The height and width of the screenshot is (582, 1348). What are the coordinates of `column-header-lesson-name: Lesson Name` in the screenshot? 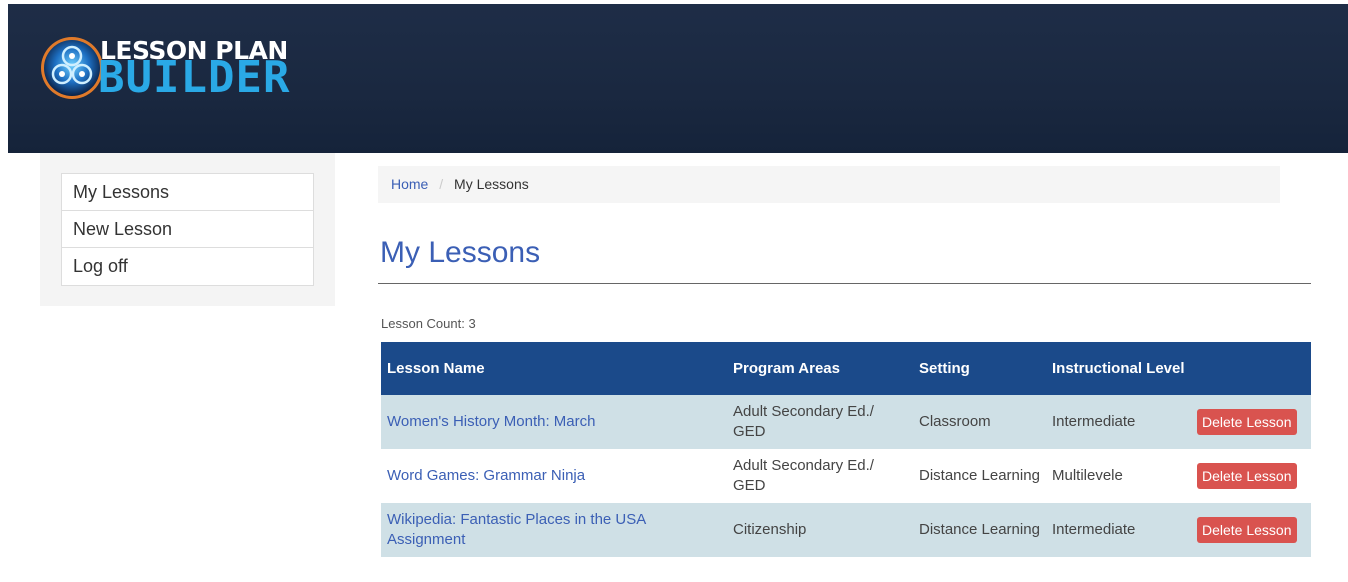 It's located at (554, 368).